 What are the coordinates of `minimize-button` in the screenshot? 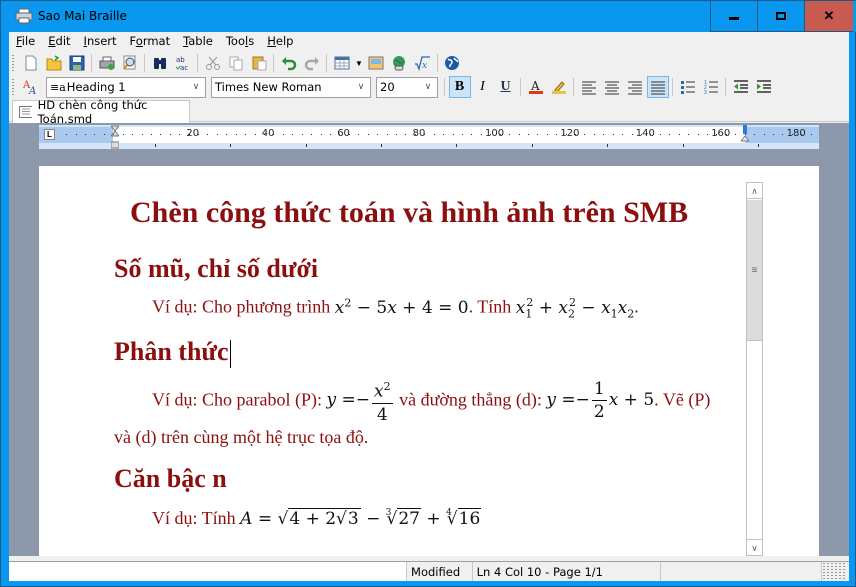 It's located at (733, 16).